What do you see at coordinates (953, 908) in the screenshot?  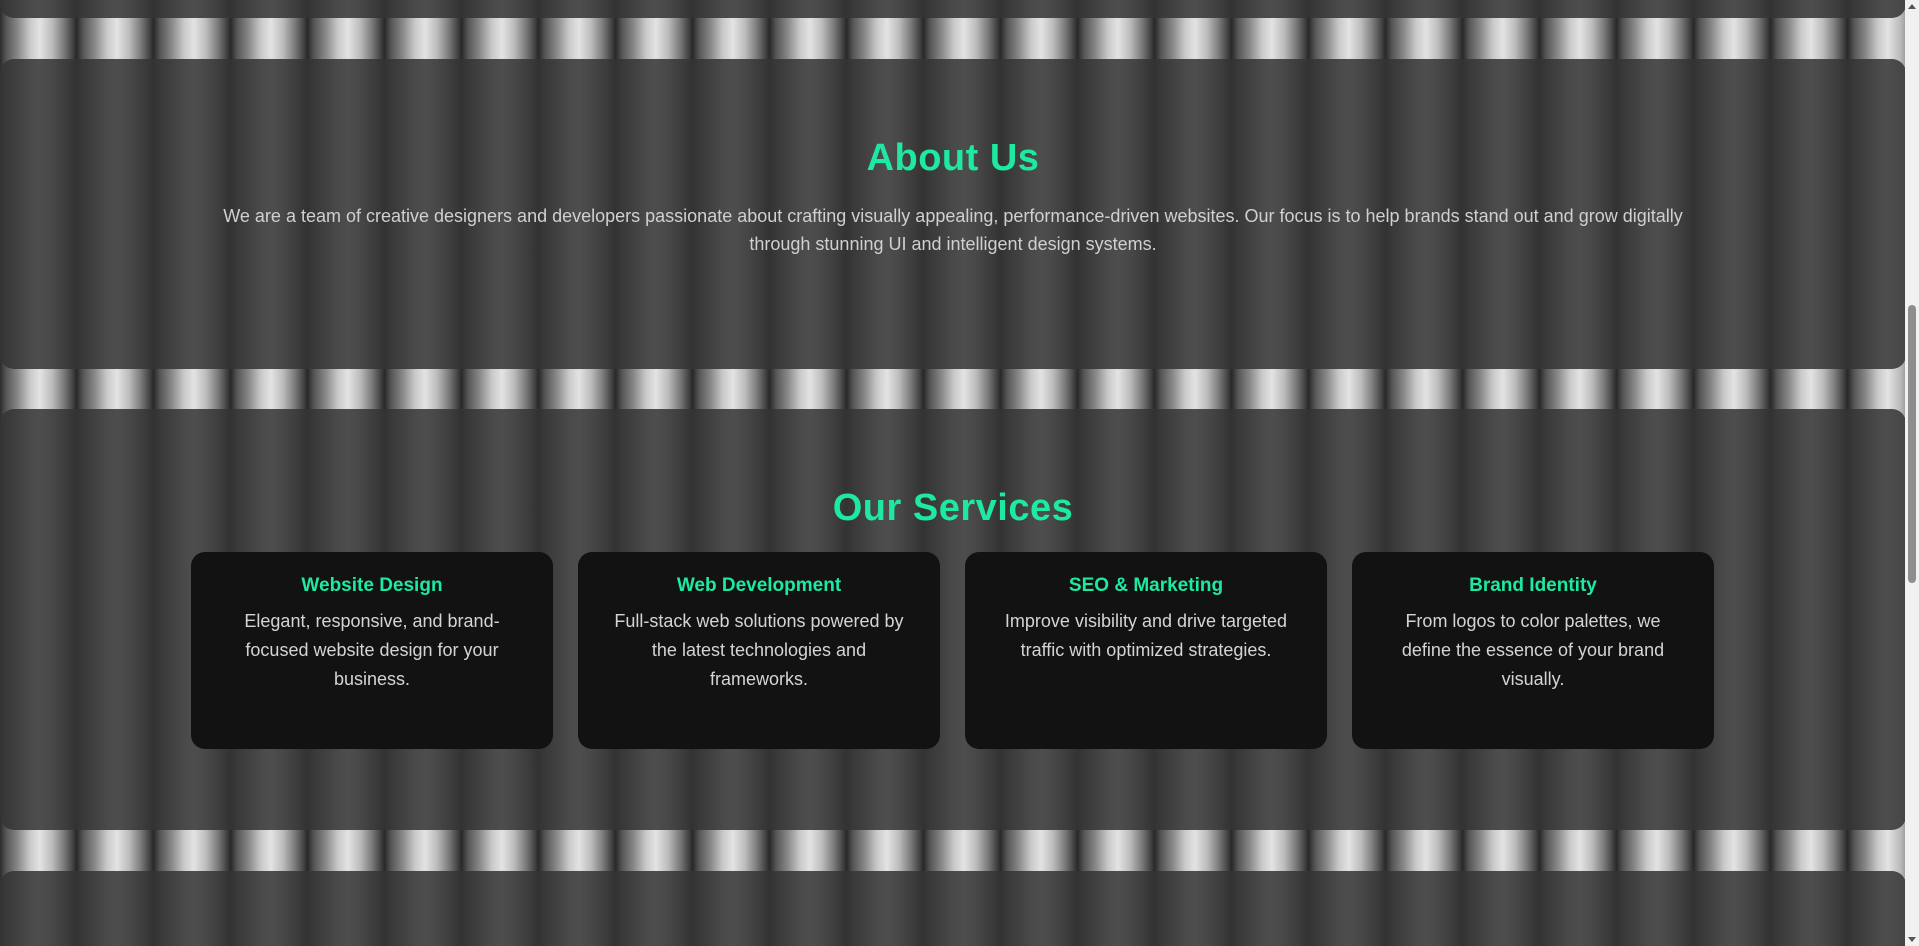 I see `next-section` at bounding box center [953, 908].